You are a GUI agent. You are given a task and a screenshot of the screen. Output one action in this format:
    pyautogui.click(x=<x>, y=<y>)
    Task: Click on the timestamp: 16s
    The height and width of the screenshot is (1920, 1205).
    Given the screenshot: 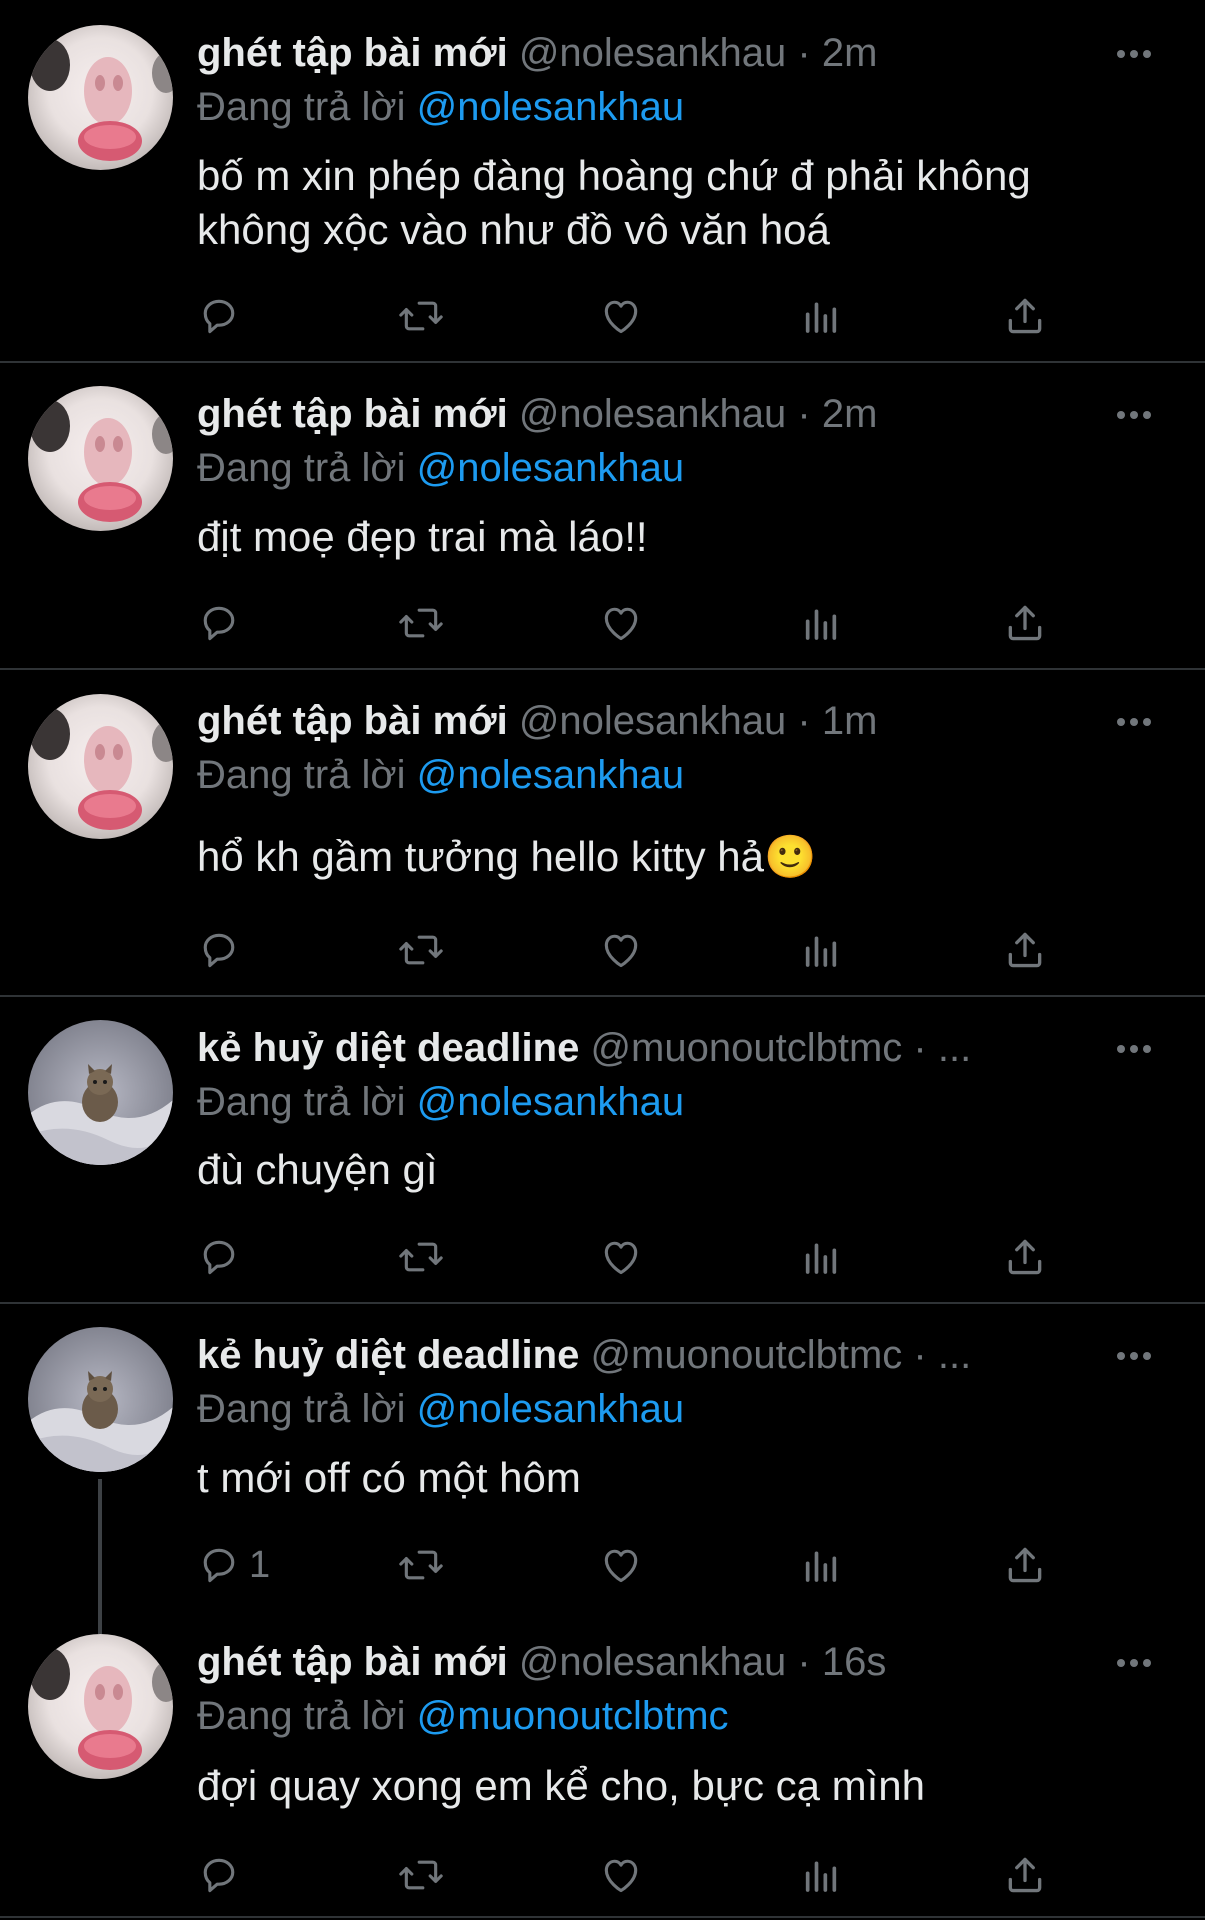 What is the action you would take?
    pyautogui.click(x=854, y=1662)
    